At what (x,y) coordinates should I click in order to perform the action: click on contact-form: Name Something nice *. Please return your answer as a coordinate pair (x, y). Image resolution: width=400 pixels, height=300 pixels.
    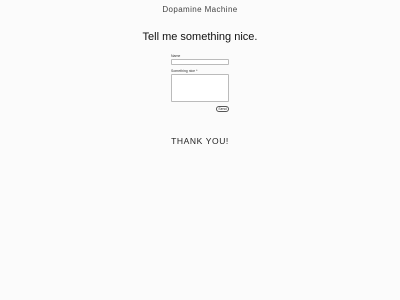
    Looking at the image, I should click on (200, 78).